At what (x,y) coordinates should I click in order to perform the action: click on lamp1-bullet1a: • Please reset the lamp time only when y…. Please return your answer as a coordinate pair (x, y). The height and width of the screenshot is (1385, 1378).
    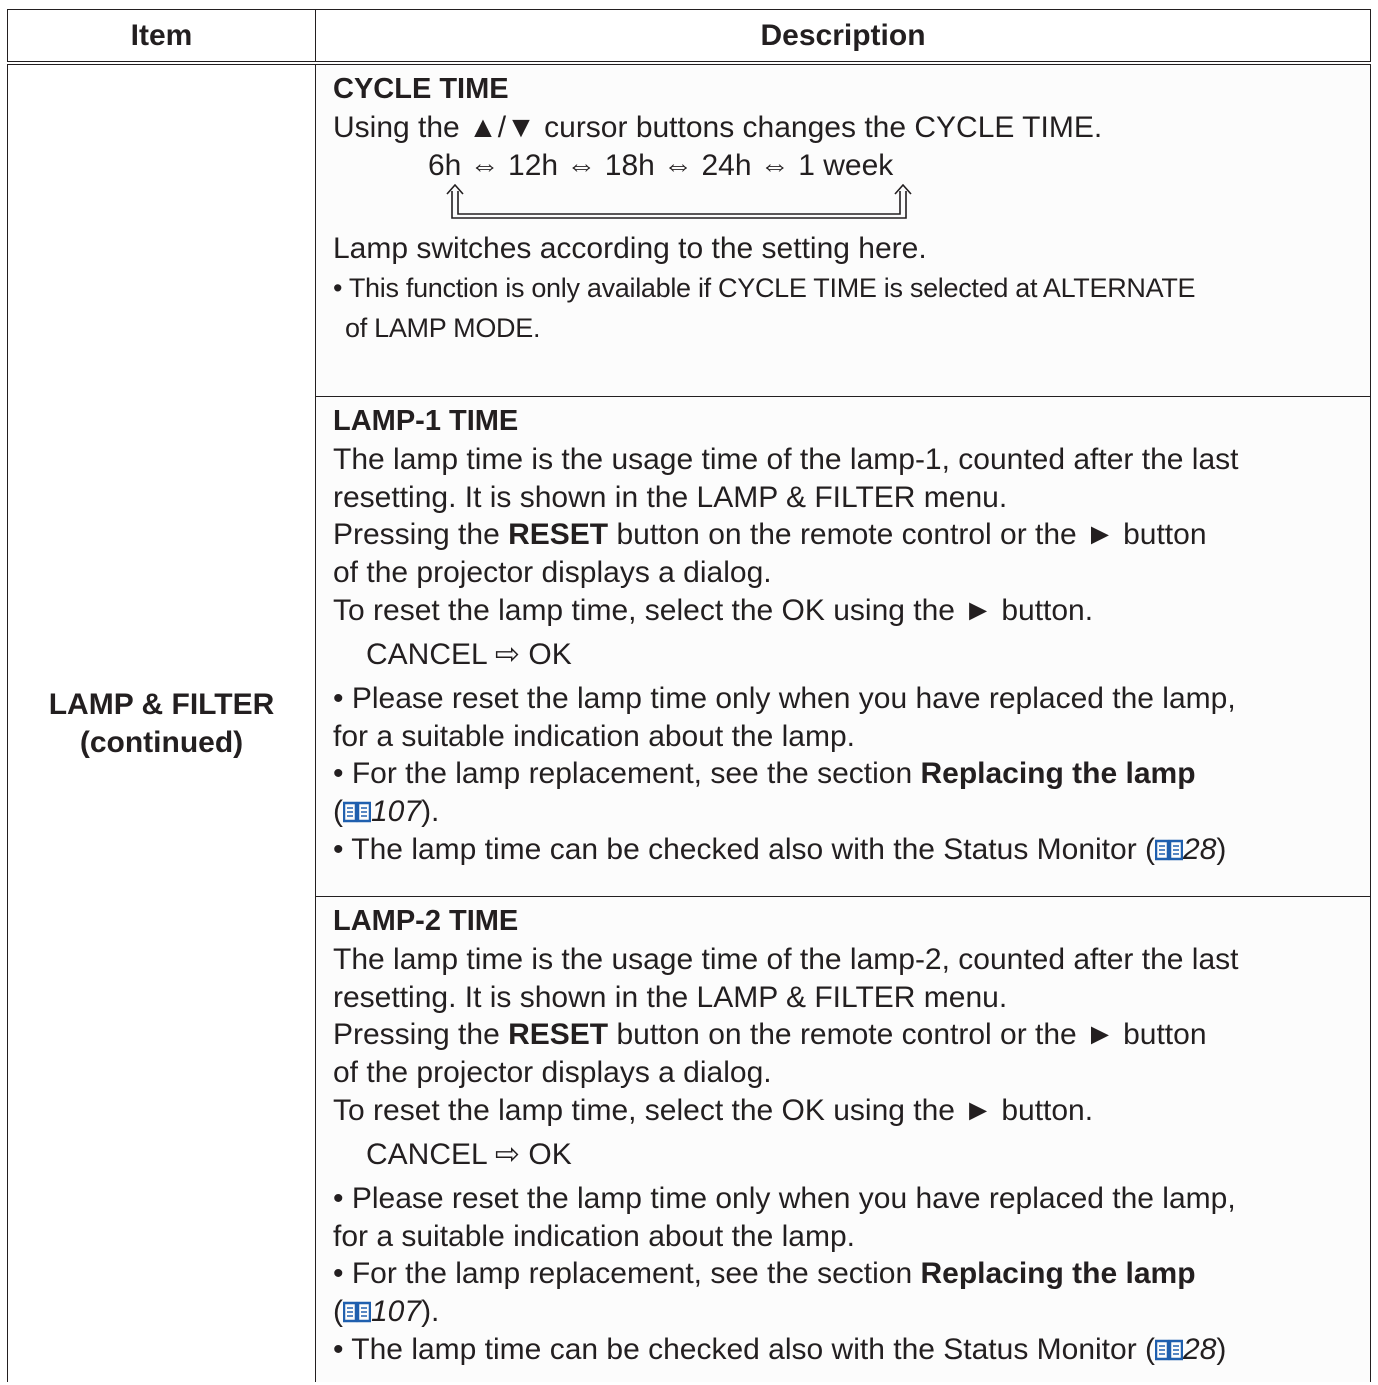
    Looking at the image, I should click on (784, 698).